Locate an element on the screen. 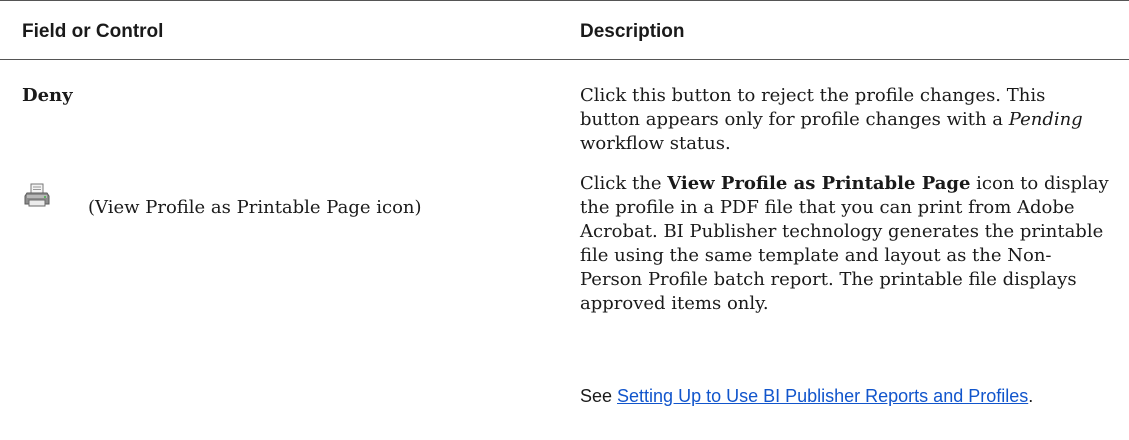  see-suffix: . is located at coordinates (1031, 396).